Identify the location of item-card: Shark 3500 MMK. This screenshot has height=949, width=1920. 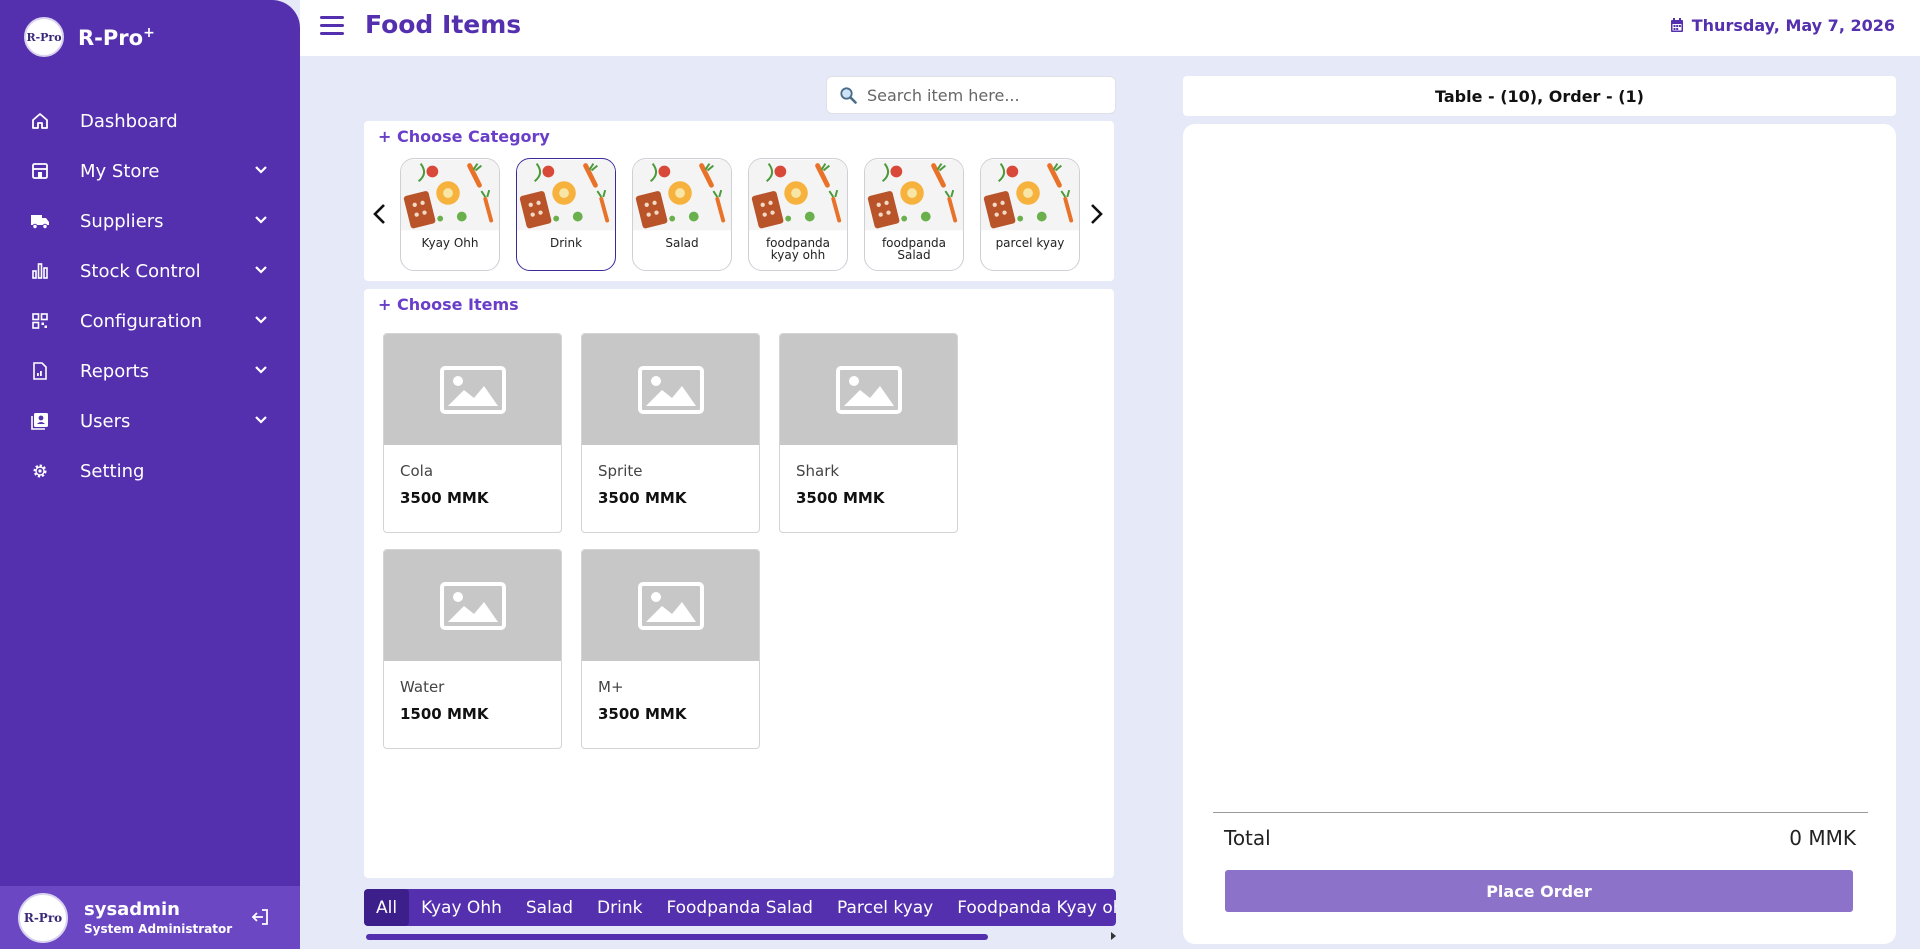
(868, 433).